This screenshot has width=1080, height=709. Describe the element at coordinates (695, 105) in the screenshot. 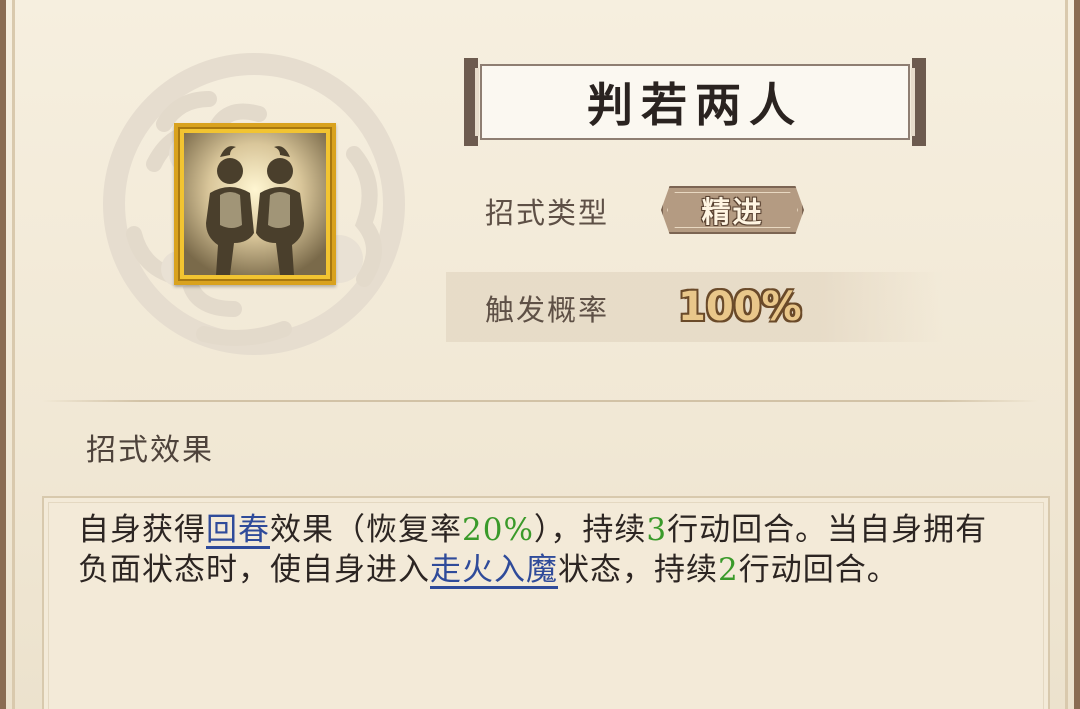

I see `skill-name: 判若两人` at that location.